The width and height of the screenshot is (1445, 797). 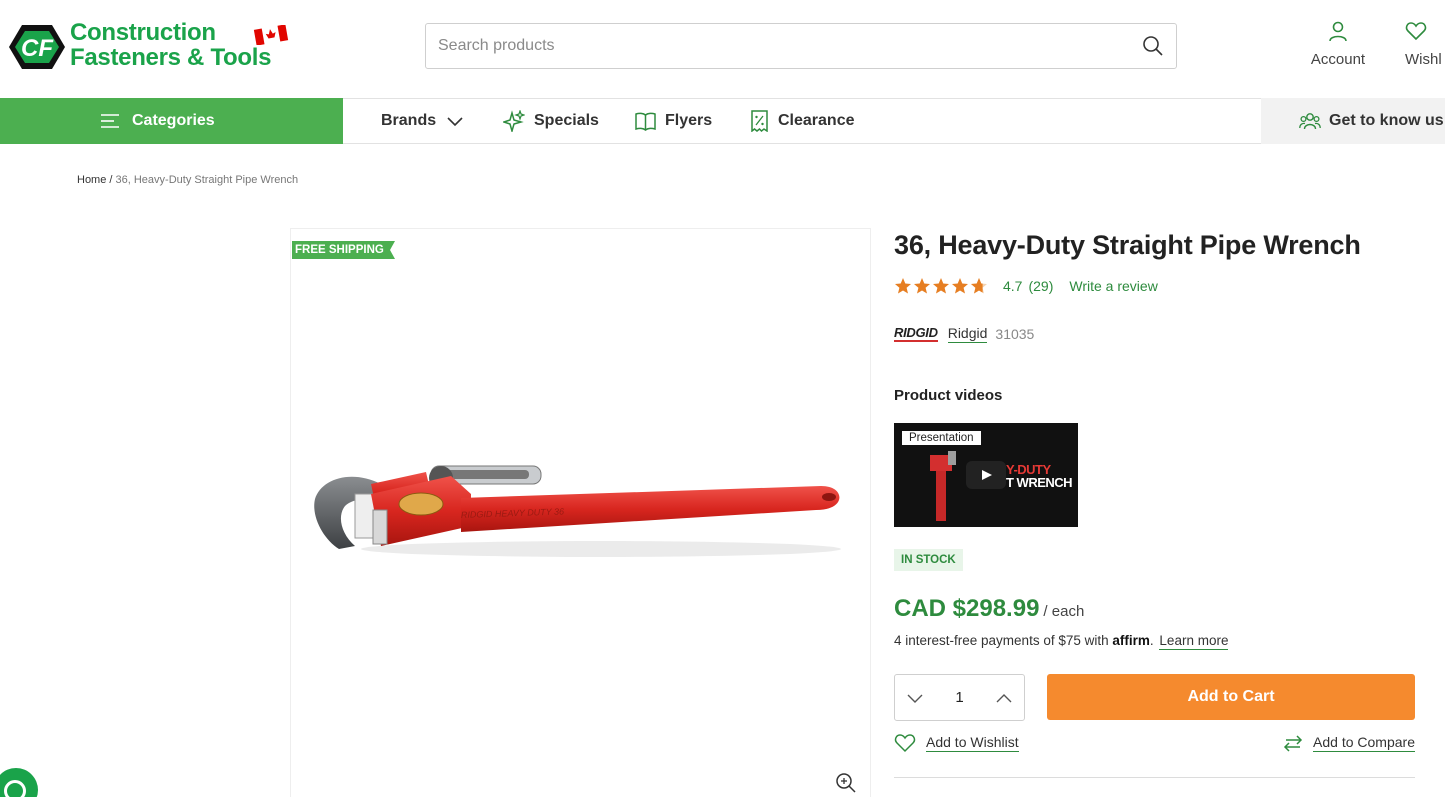 What do you see at coordinates (271, 35) in the screenshot?
I see `canada-flag-icon` at bounding box center [271, 35].